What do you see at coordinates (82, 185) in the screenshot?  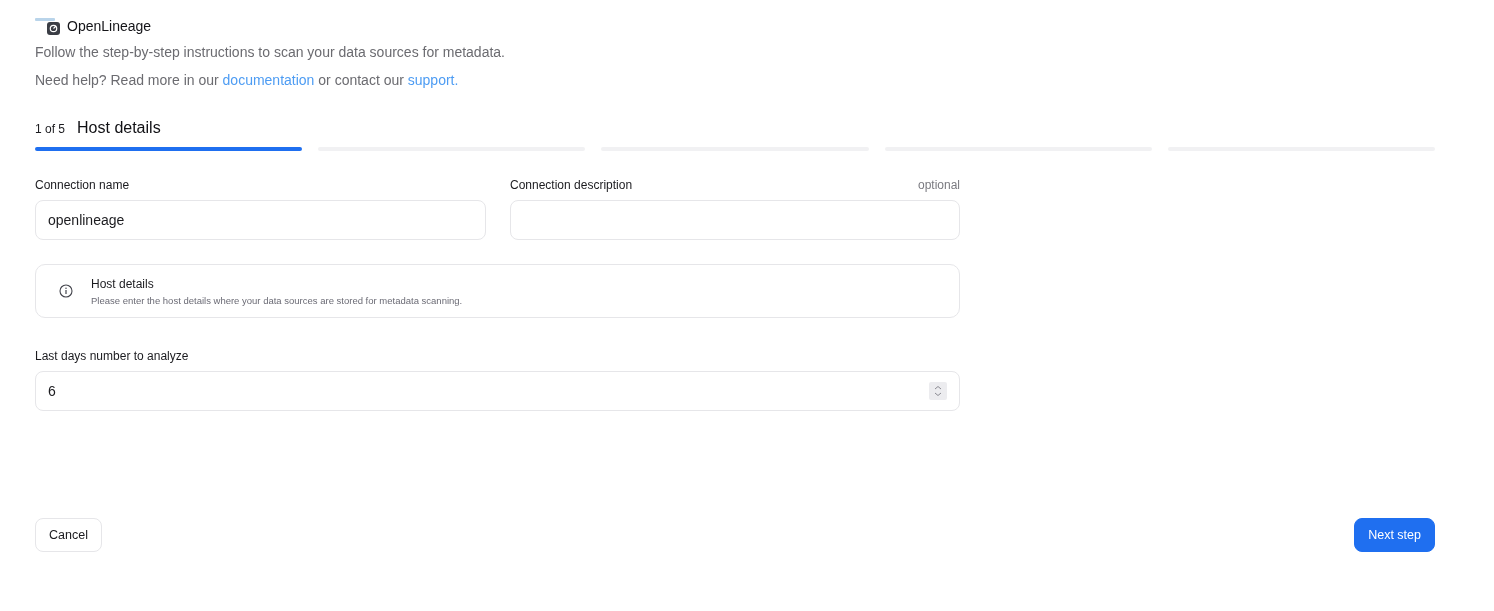 I see `field-label: Connection name` at bounding box center [82, 185].